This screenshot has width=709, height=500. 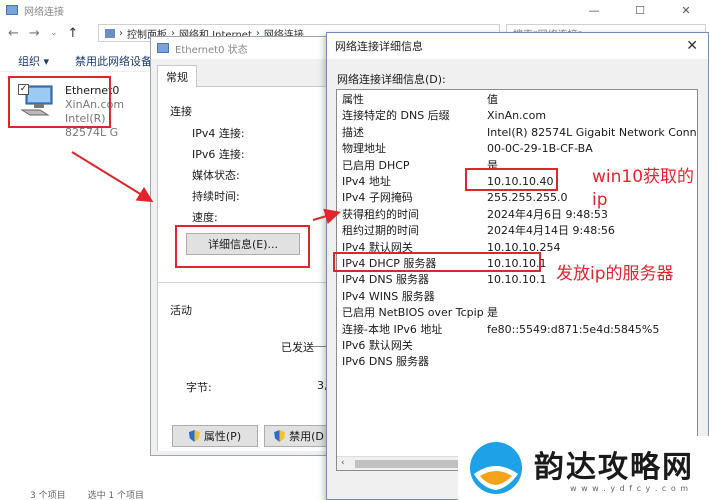 I want to click on property-name: 获得租约的时间, so click(x=380, y=214).